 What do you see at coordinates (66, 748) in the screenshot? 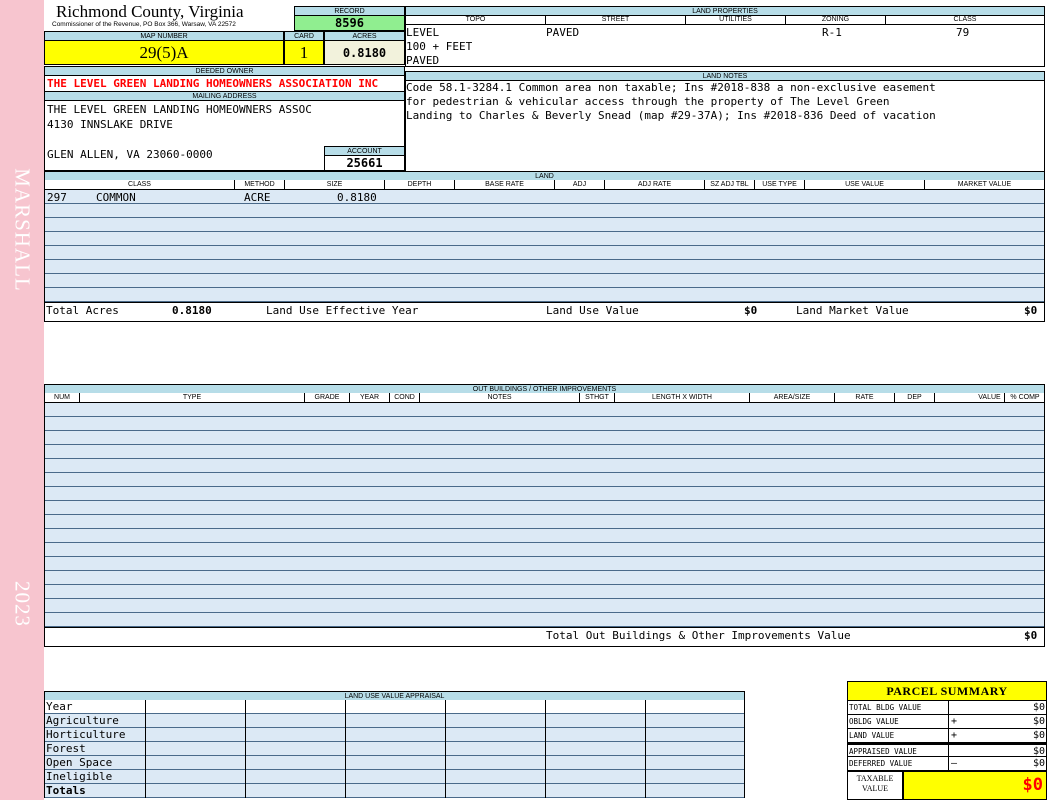
I see `land-use-row-label: Forest` at bounding box center [66, 748].